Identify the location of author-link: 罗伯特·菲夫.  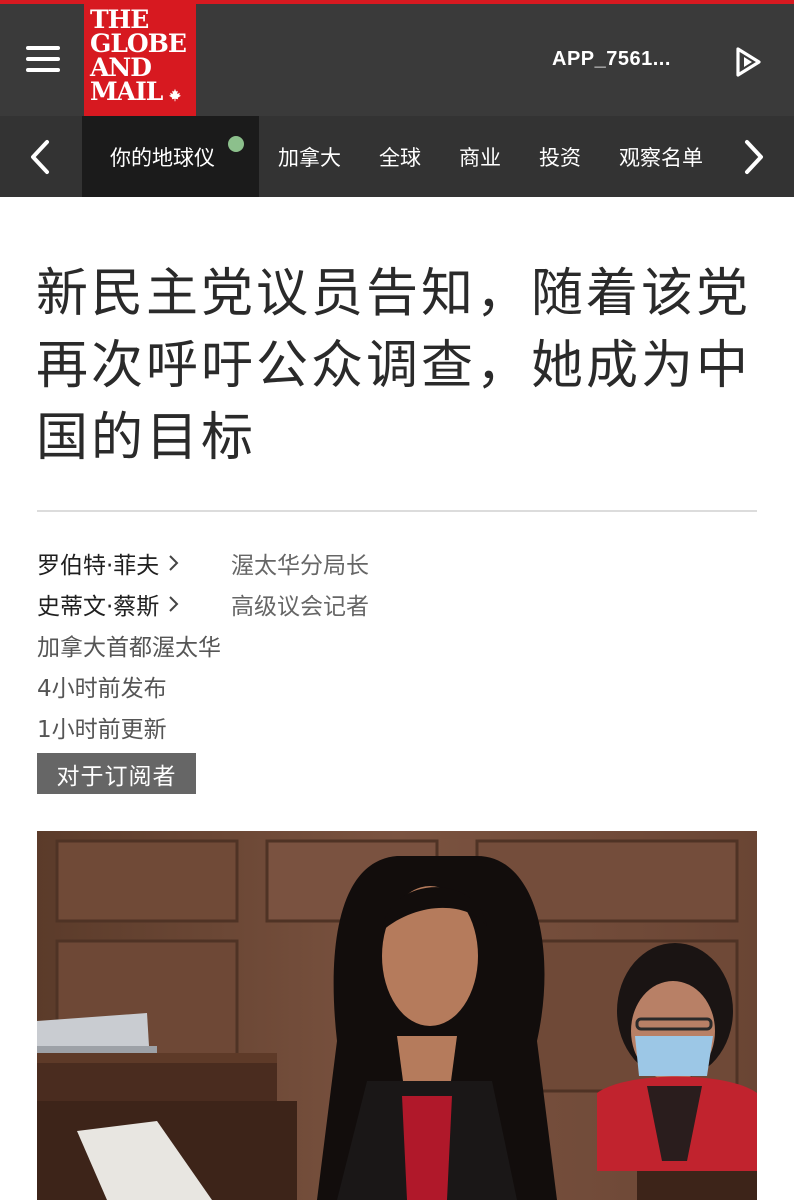
(134, 563).